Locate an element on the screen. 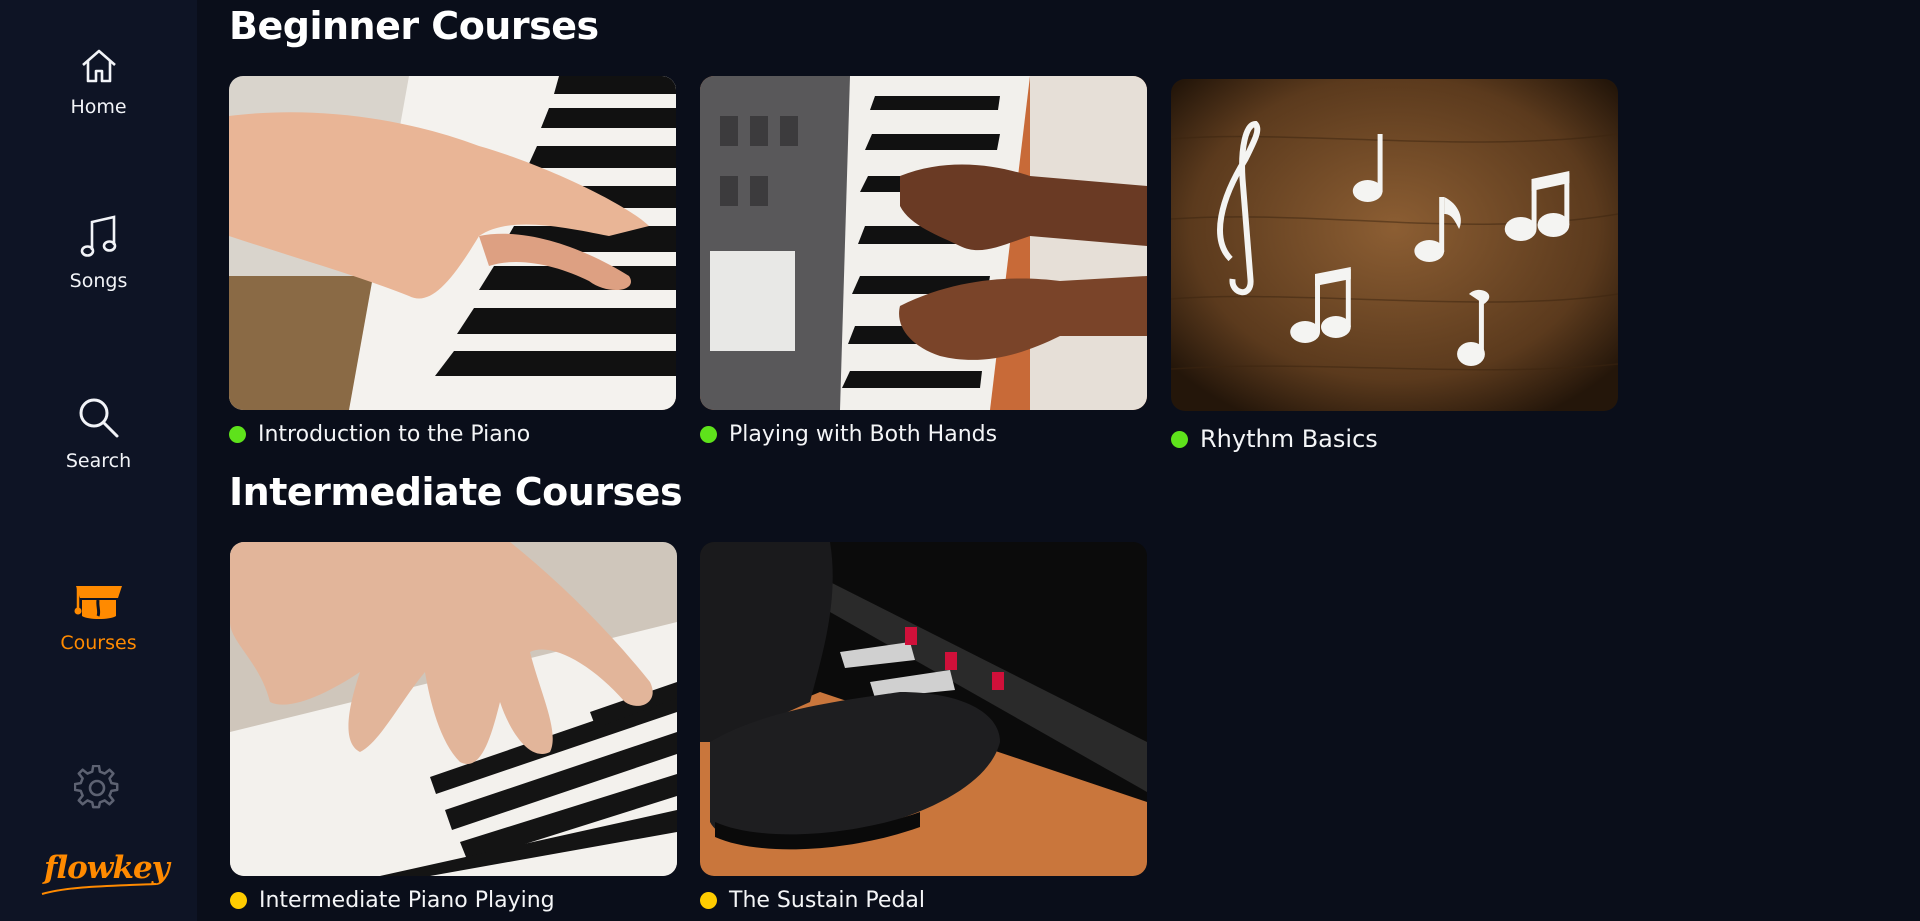  course-card-playing-with-both-hands: Playing with Both Hands is located at coordinates (923, 261).